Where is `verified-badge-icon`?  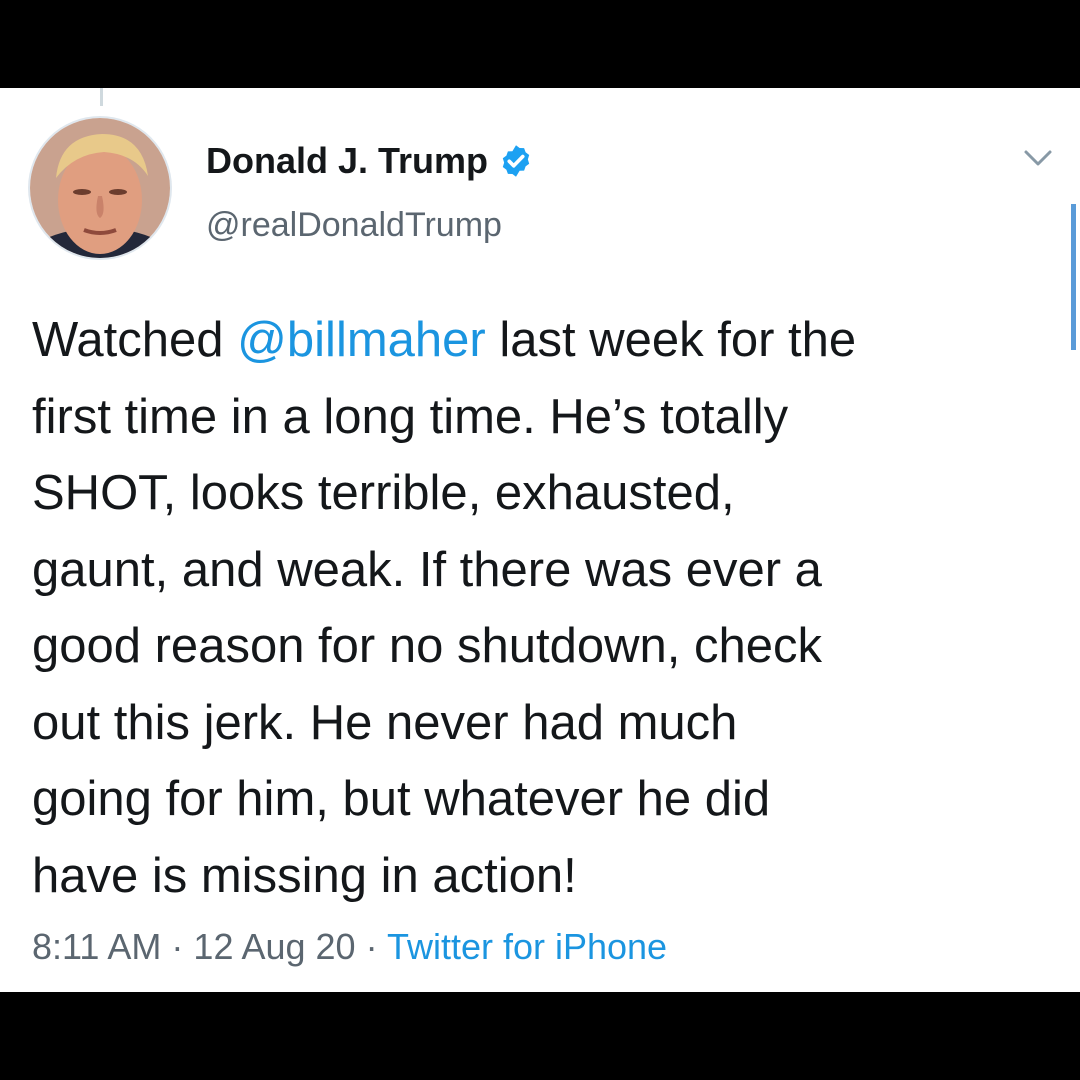
verified-badge-icon is located at coordinates (516, 161).